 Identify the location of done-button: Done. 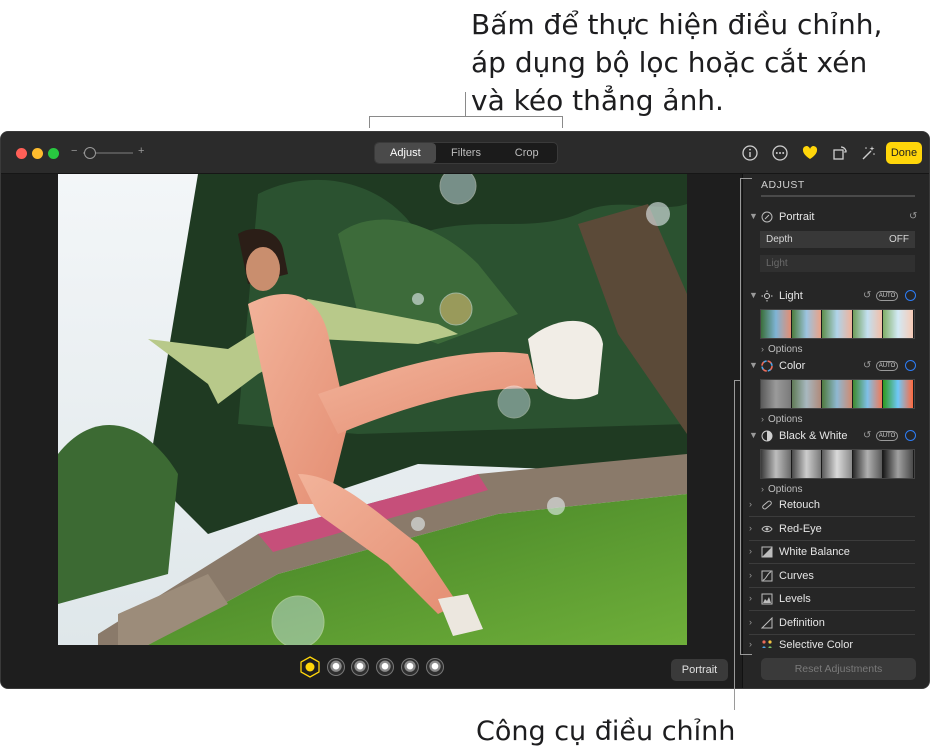
(904, 153).